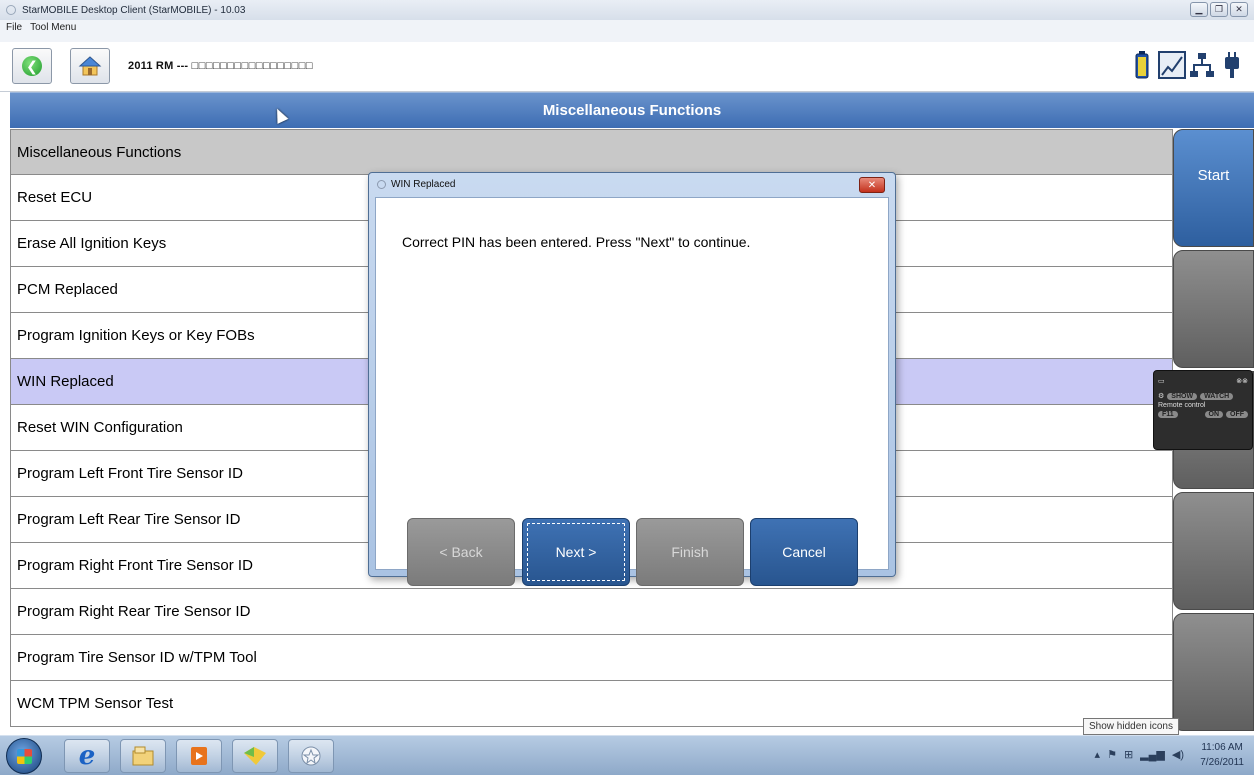  What do you see at coordinates (151, 66) in the screenshot?
I see `vehicle-label: 2011 RM` at bounding box center [151, 66].